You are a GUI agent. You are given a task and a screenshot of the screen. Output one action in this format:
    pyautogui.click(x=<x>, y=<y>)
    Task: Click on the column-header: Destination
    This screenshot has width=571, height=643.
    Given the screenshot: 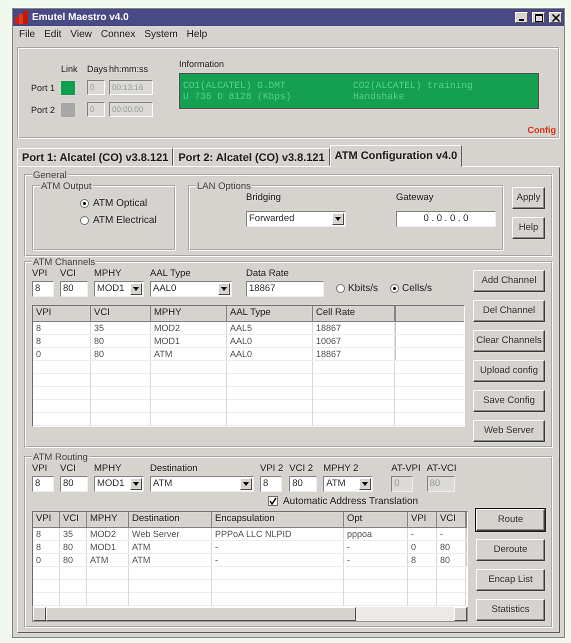 What is the action you would take?
    pyautogui.click(x=170, y=519)
    